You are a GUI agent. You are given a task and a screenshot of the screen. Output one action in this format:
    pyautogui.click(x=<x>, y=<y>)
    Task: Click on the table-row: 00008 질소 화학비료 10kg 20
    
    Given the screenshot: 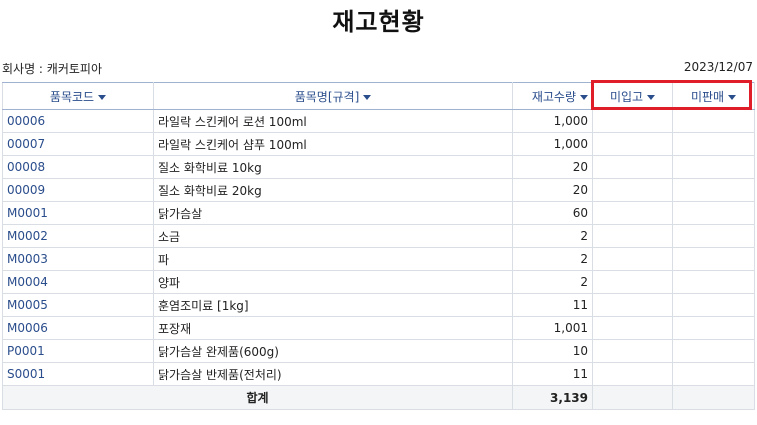 What is the action you would take?
    pyautogui.click(x=378, y=167)
    